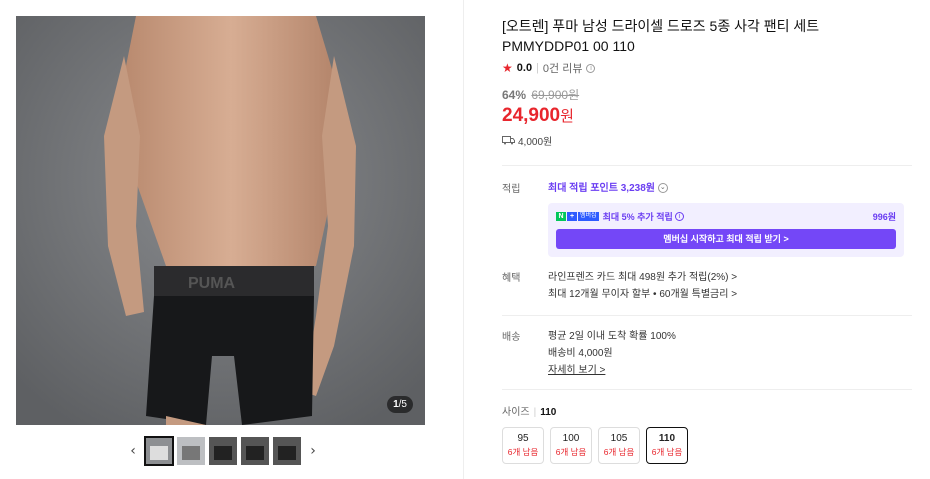  What do you see at coordinates (313, 451) in the screenshot?
I see `chevron-right-icon: ›` at bounding box center [313, 451].